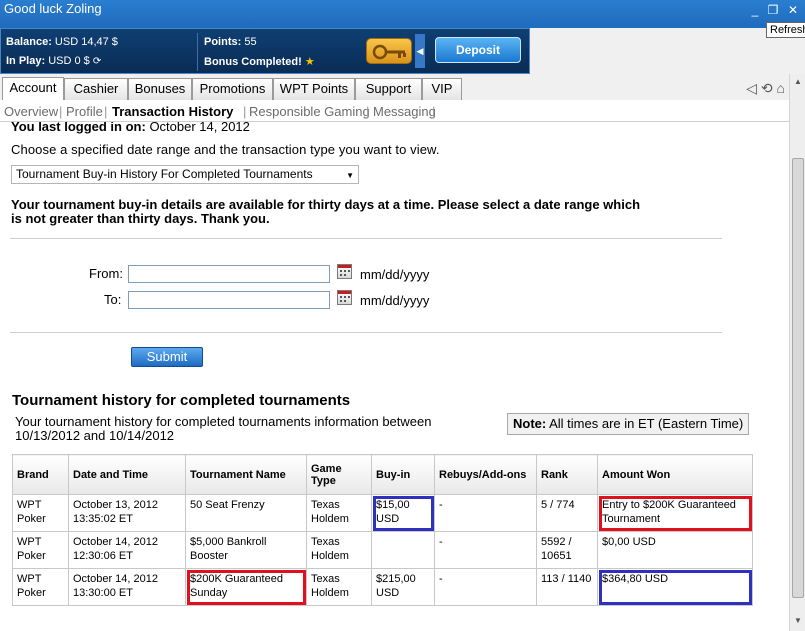  I want to click on bonus-row: Bonus Completed! ★, so click(259, 61).